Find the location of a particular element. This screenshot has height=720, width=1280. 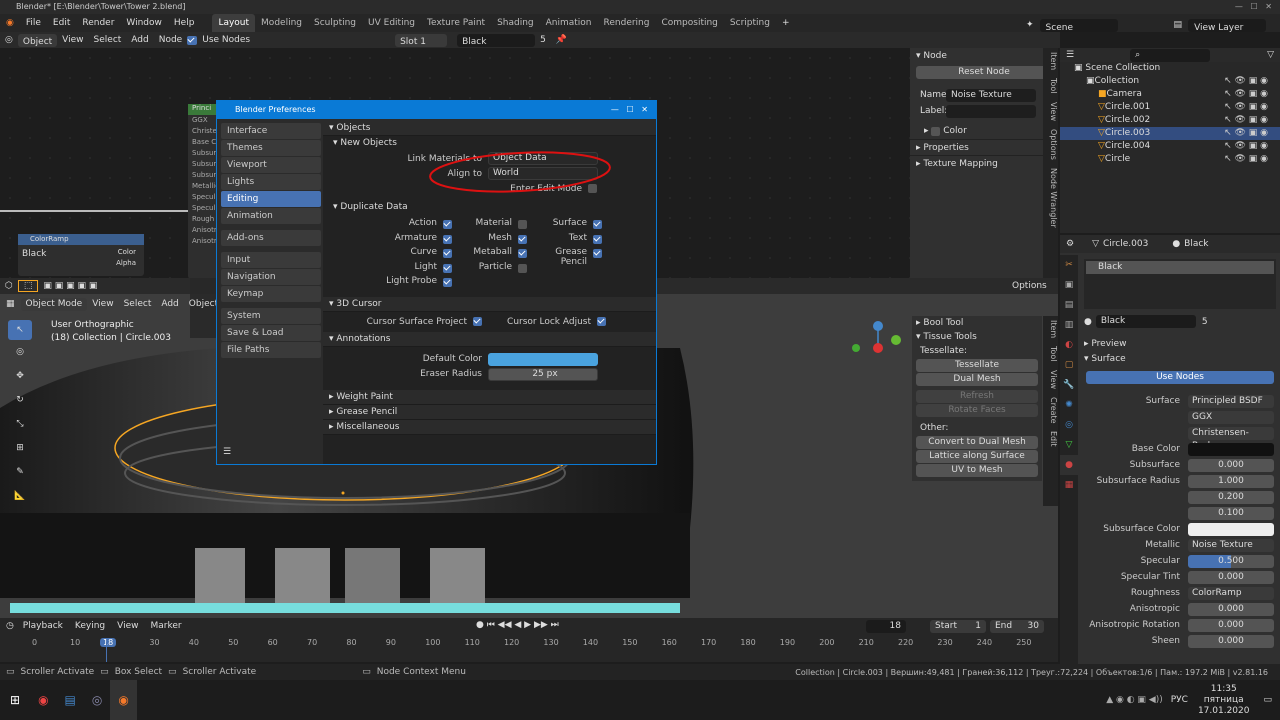

texture-mapping-panel: ▸ Texture Mapping is located at coordinates (984, 163).